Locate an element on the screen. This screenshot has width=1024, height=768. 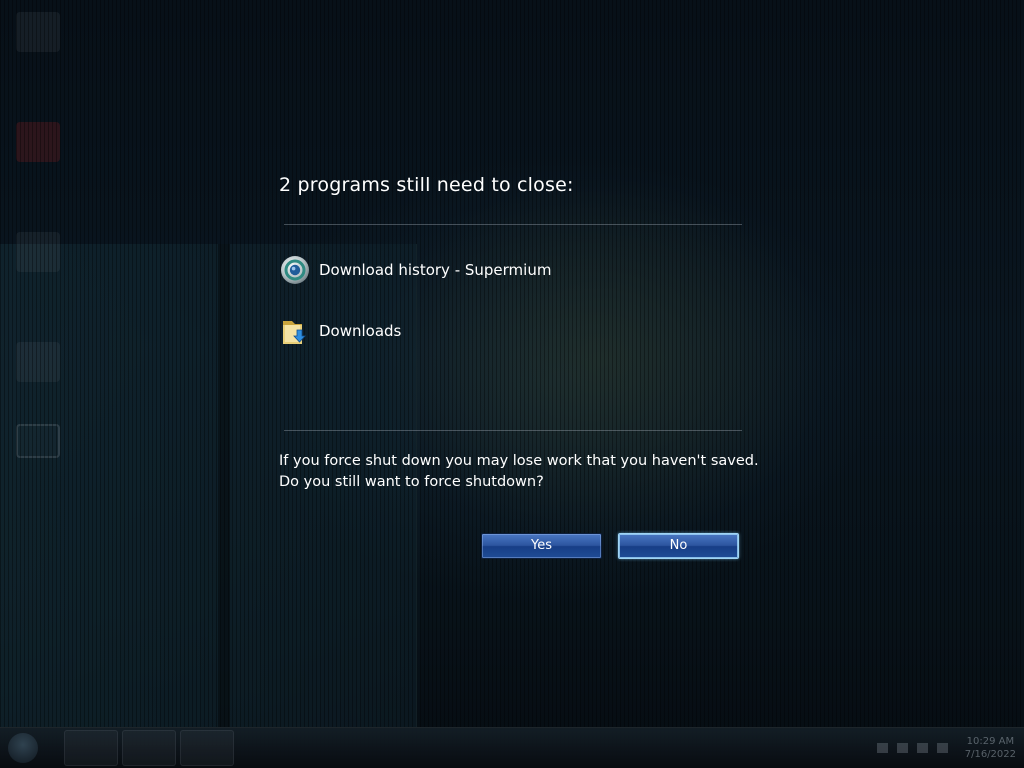
background-window-divider is located at coordinates (224, 486).